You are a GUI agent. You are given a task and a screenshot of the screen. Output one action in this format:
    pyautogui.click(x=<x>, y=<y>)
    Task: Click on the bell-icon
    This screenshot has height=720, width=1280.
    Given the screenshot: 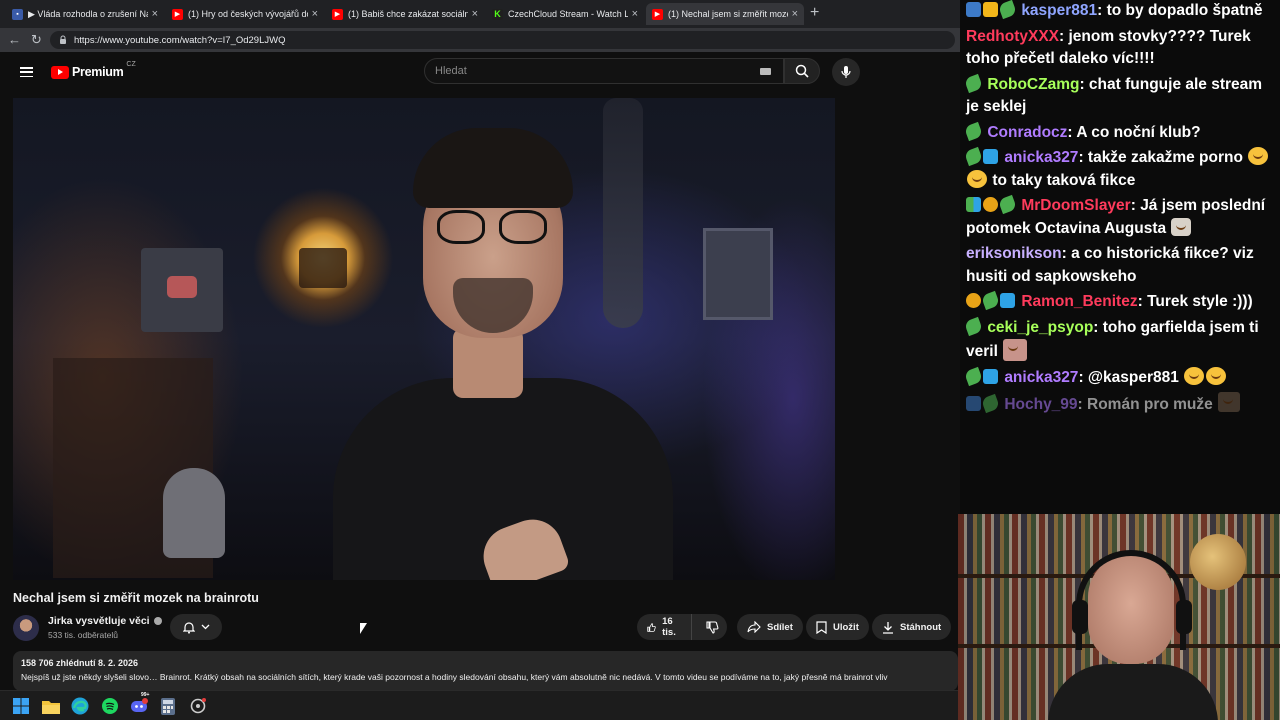 What is the action you would take?
    pyautogui.click(x=188, y=627)
    